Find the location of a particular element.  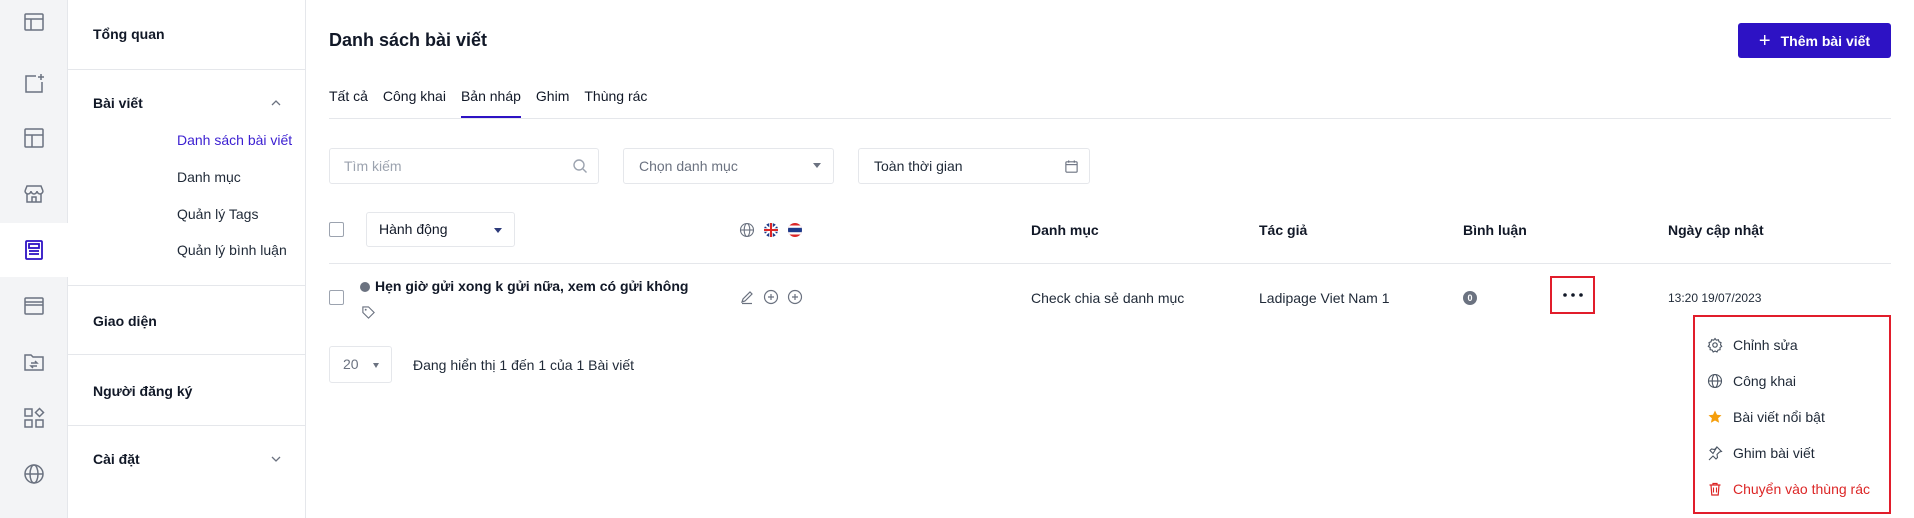

menu-publish-label: Công khai is located at coordinates (1765, 381).